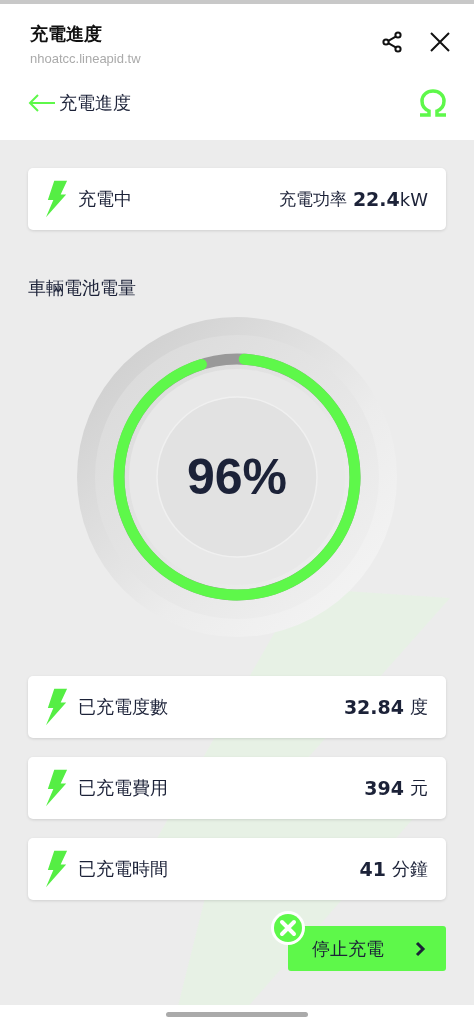 The height and width of the screenshot is (1024, 474). What do you see at coordinates (367, 948) in the screenshot?
I see `stop-charging-button: 停止充電` at bounding box center [367, 948].